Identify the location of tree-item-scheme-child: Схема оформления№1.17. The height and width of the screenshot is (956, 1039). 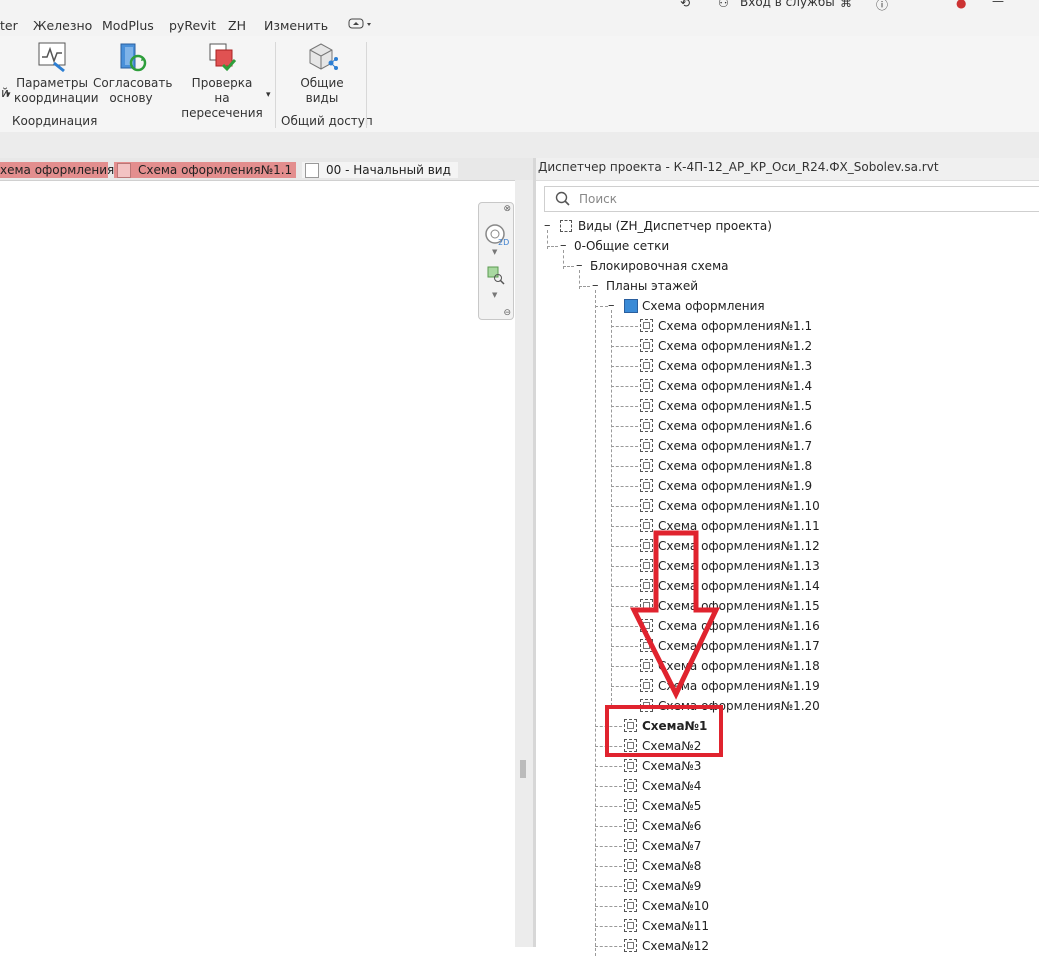
(739, 646).